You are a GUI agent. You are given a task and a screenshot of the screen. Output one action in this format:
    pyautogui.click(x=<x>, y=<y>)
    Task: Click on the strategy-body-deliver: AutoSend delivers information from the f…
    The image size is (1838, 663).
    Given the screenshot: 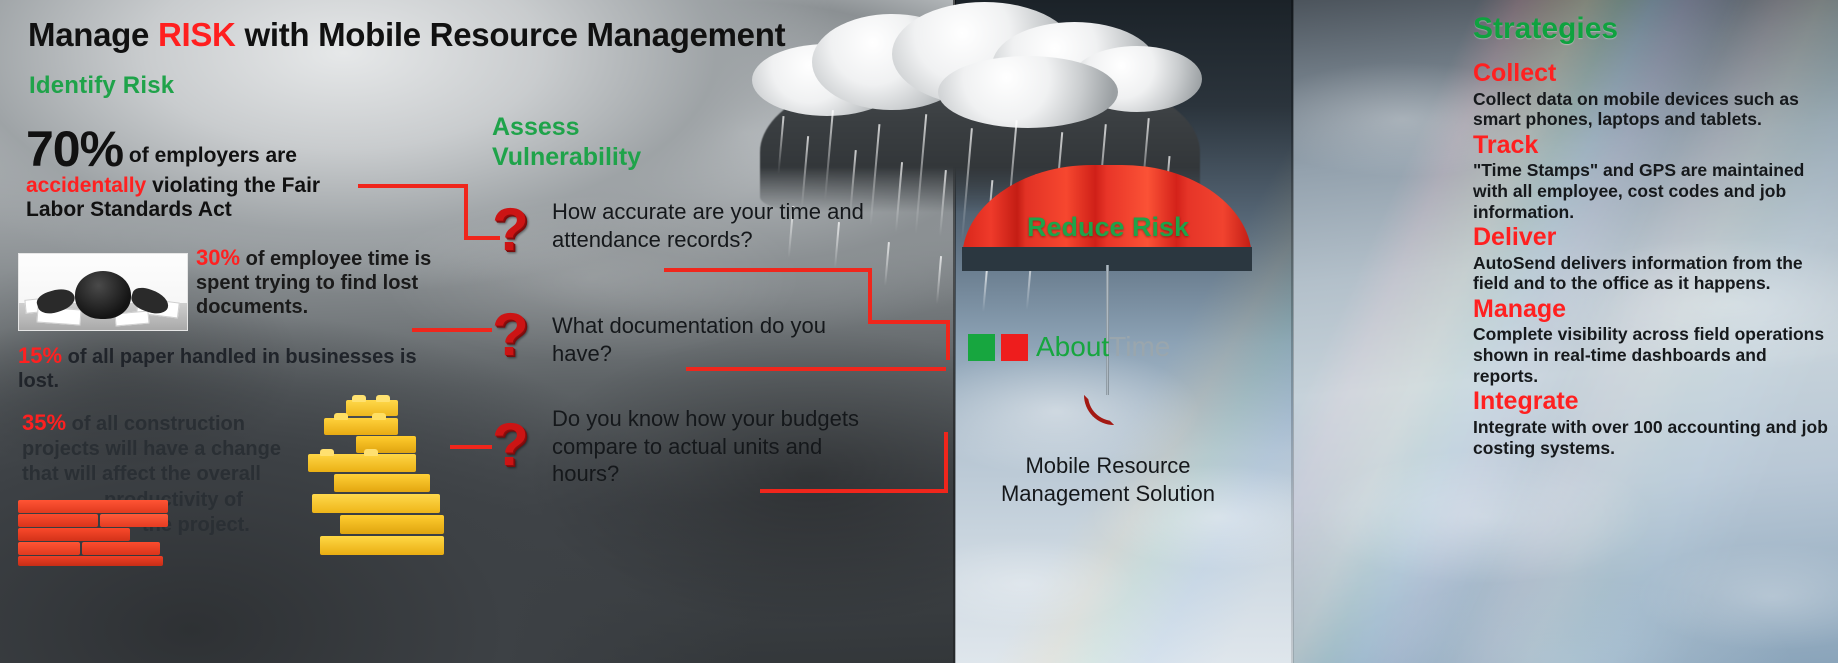 What is the action you would take?
    pyautogui.click(x=1638, y=273)
    